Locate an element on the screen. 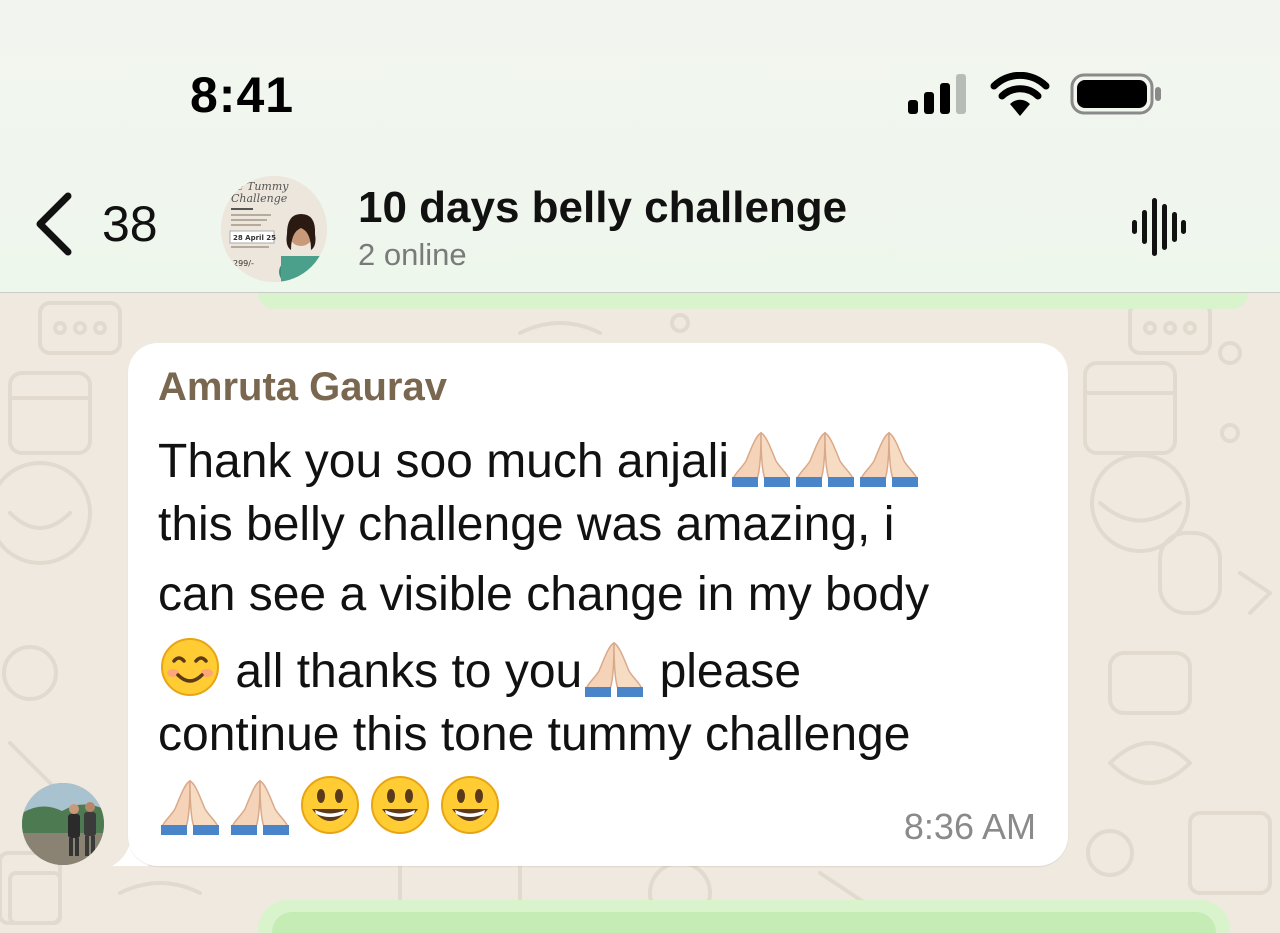 The image size is (1280, 933). sender-name: Amruta Gaurav is located at coordinates (302, 387).